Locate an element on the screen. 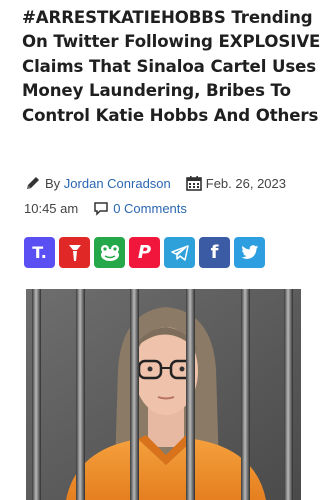 The height and width of the screenshot is (500, 326). frog-icon is located at coordinates (109, 252).